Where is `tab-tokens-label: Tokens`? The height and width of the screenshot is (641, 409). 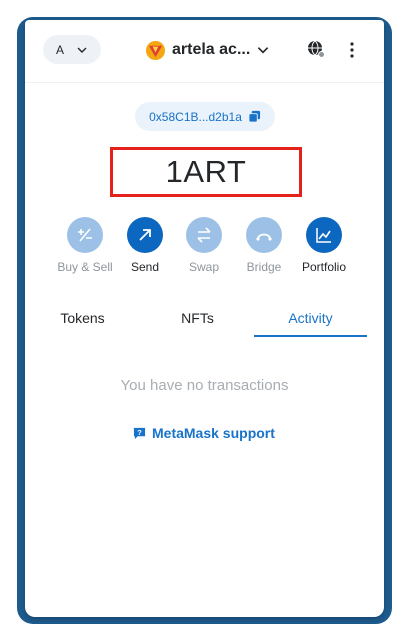
tab-tokens-label: Tokens is located at coordinates (82, 318).